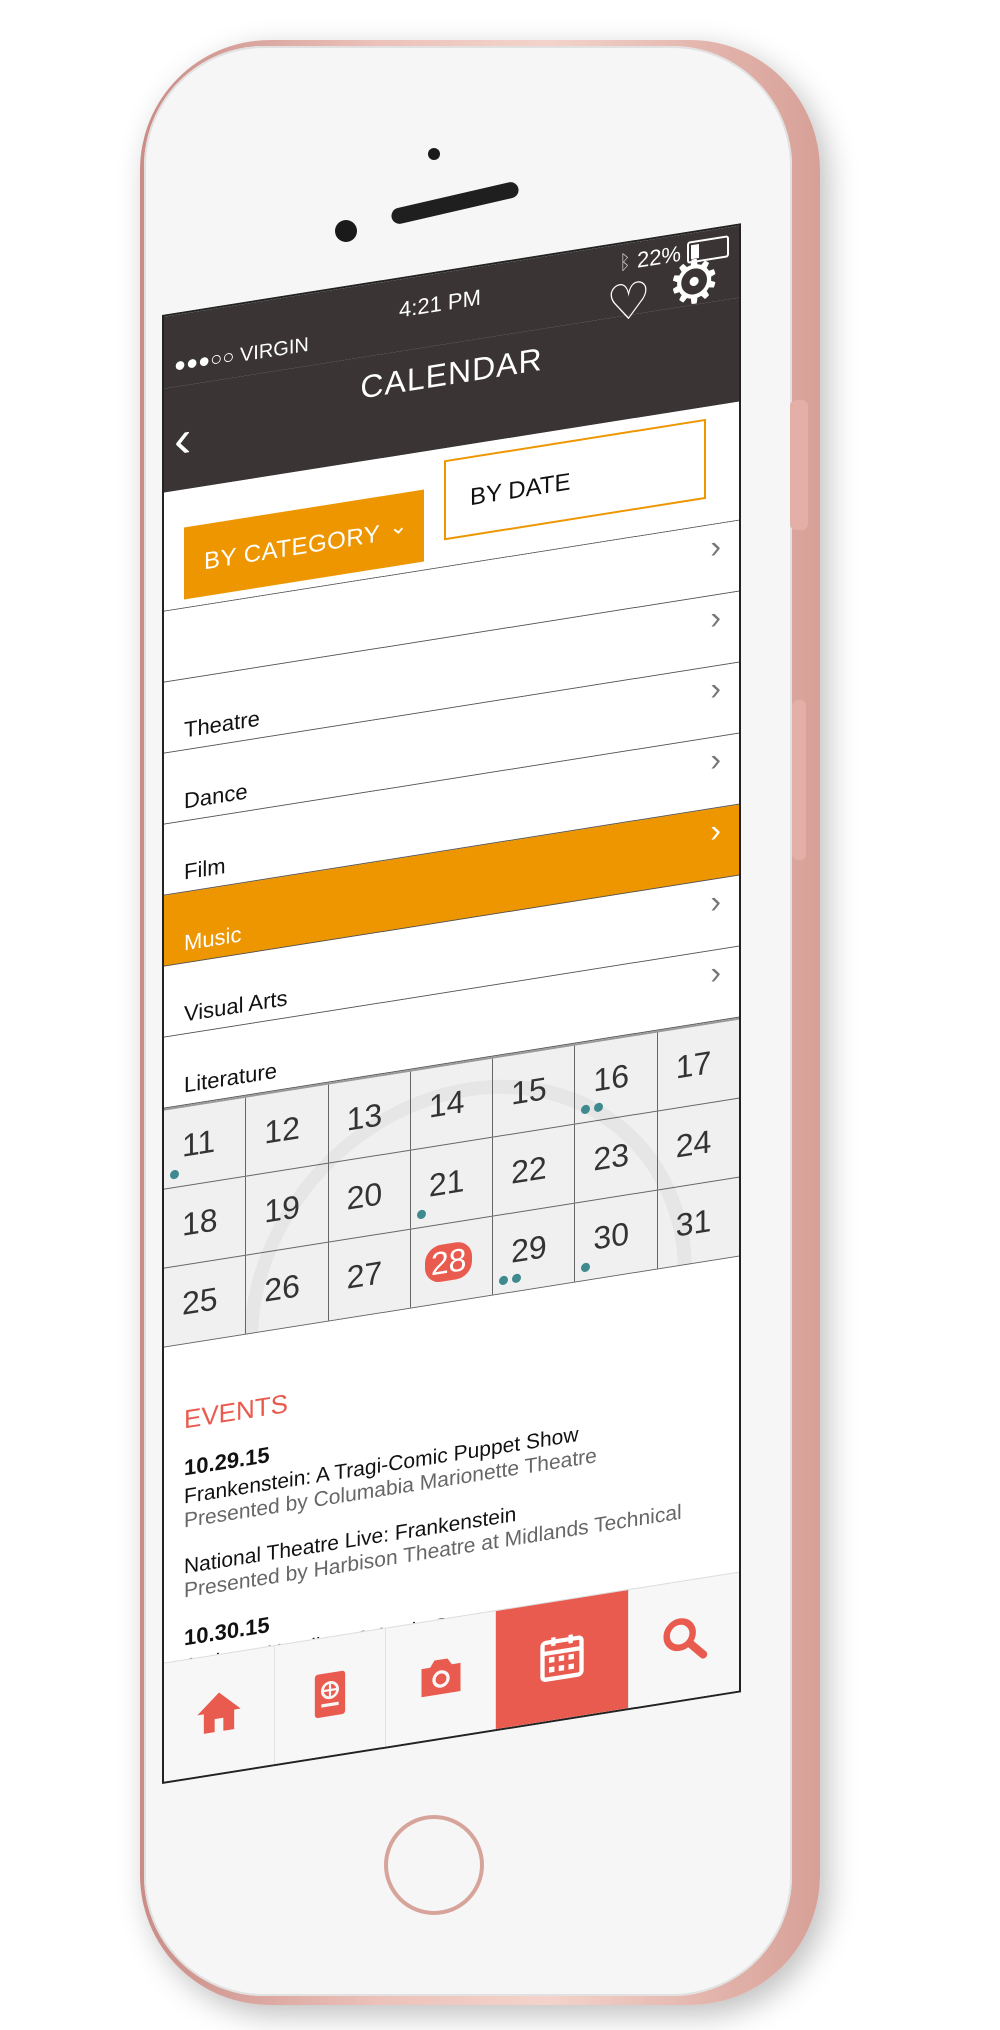 The width and height of the screenshot is (1000, 2030). Describe the element at coordinates (799, 780) in the screenshot. I see `side-button` at that location.